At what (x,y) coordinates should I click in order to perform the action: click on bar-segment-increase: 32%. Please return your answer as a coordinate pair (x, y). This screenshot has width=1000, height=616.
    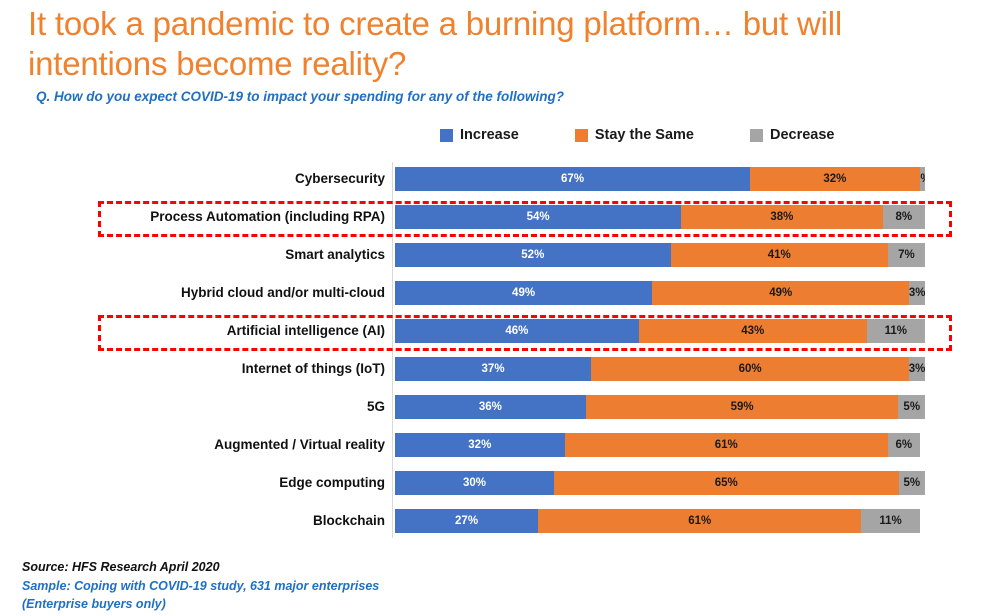
    Looking at the image, I should click on (480, 445).